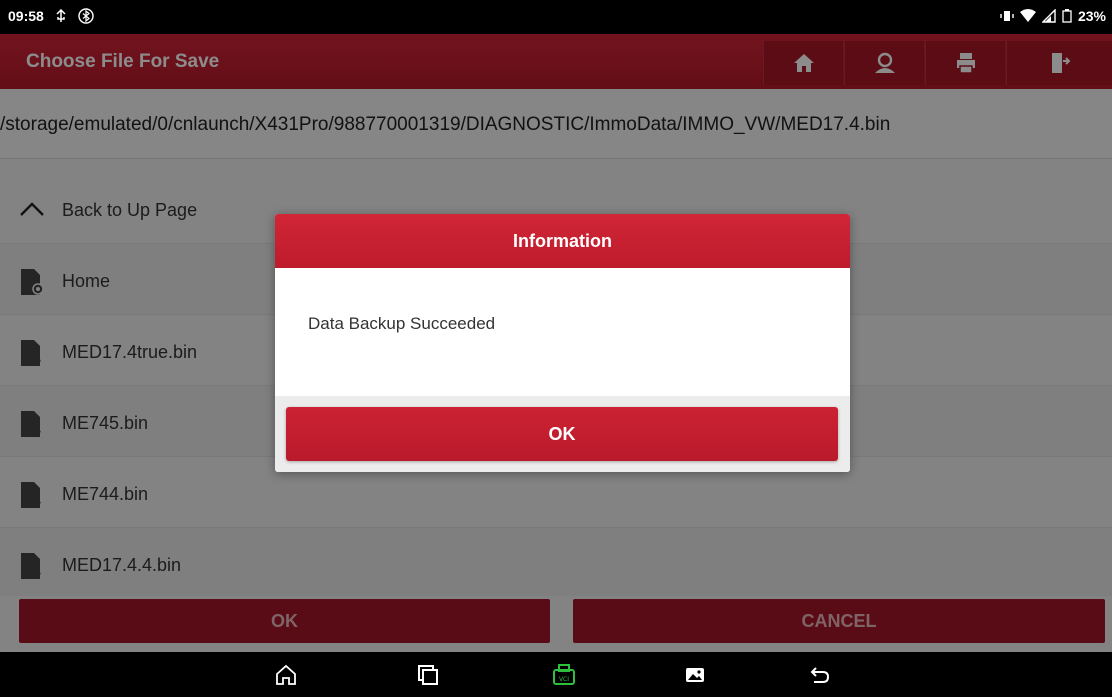 This screenshot has height=697, width=1112. I want to click on vci-icon: VCI, so click(564, 674).